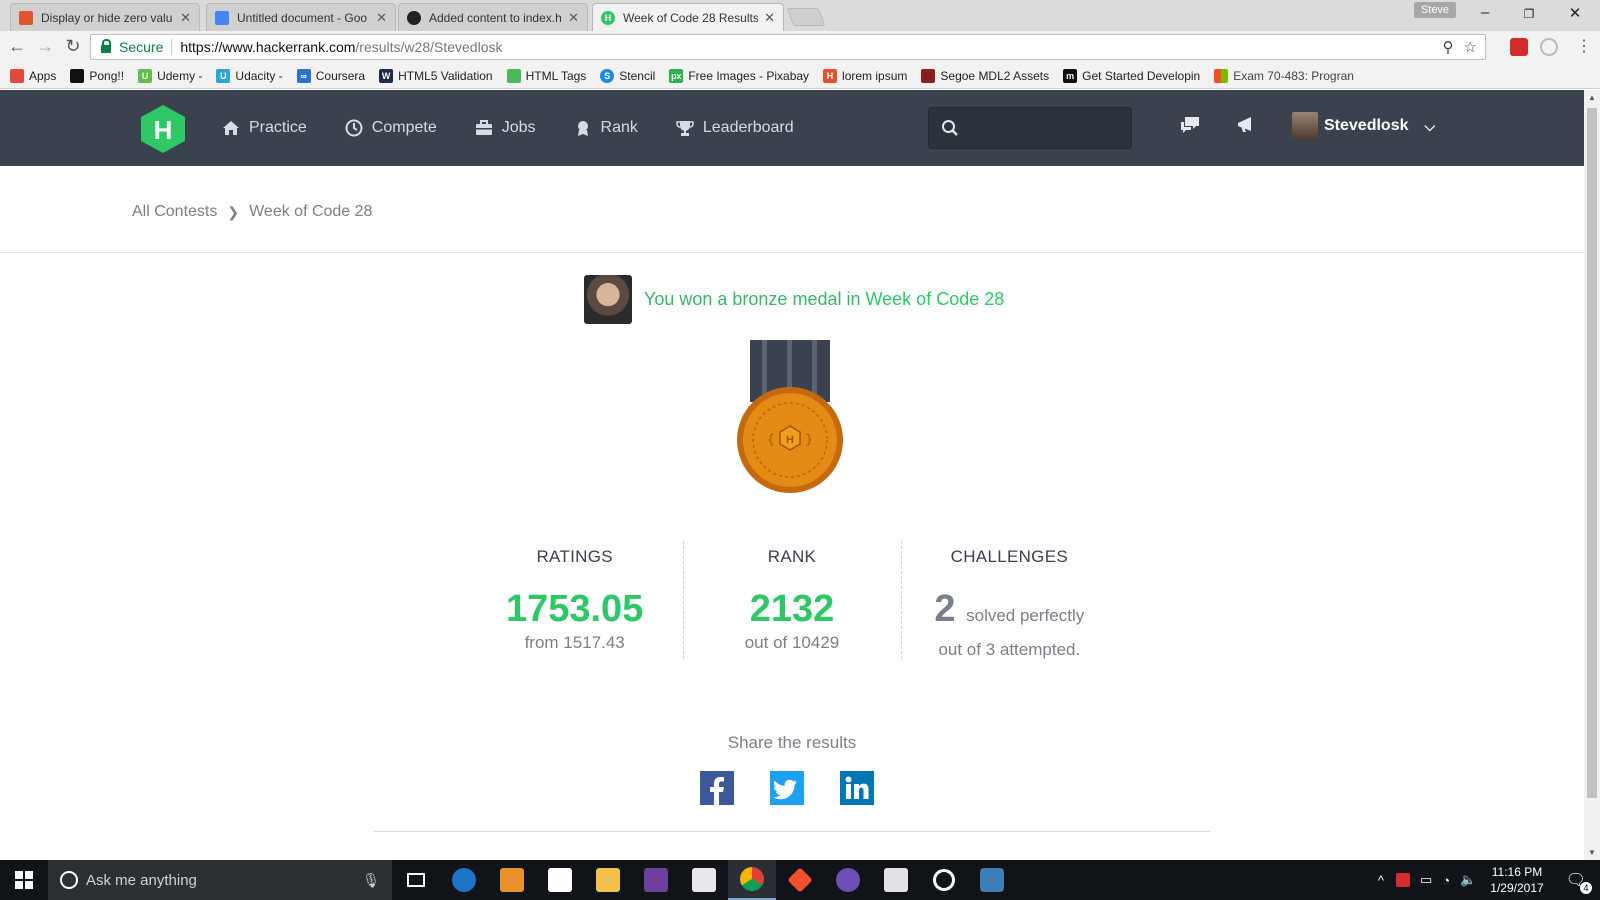 This screenshot has height=900, width=1600. I want to click on secure-label: Secure, so click(141, 47).